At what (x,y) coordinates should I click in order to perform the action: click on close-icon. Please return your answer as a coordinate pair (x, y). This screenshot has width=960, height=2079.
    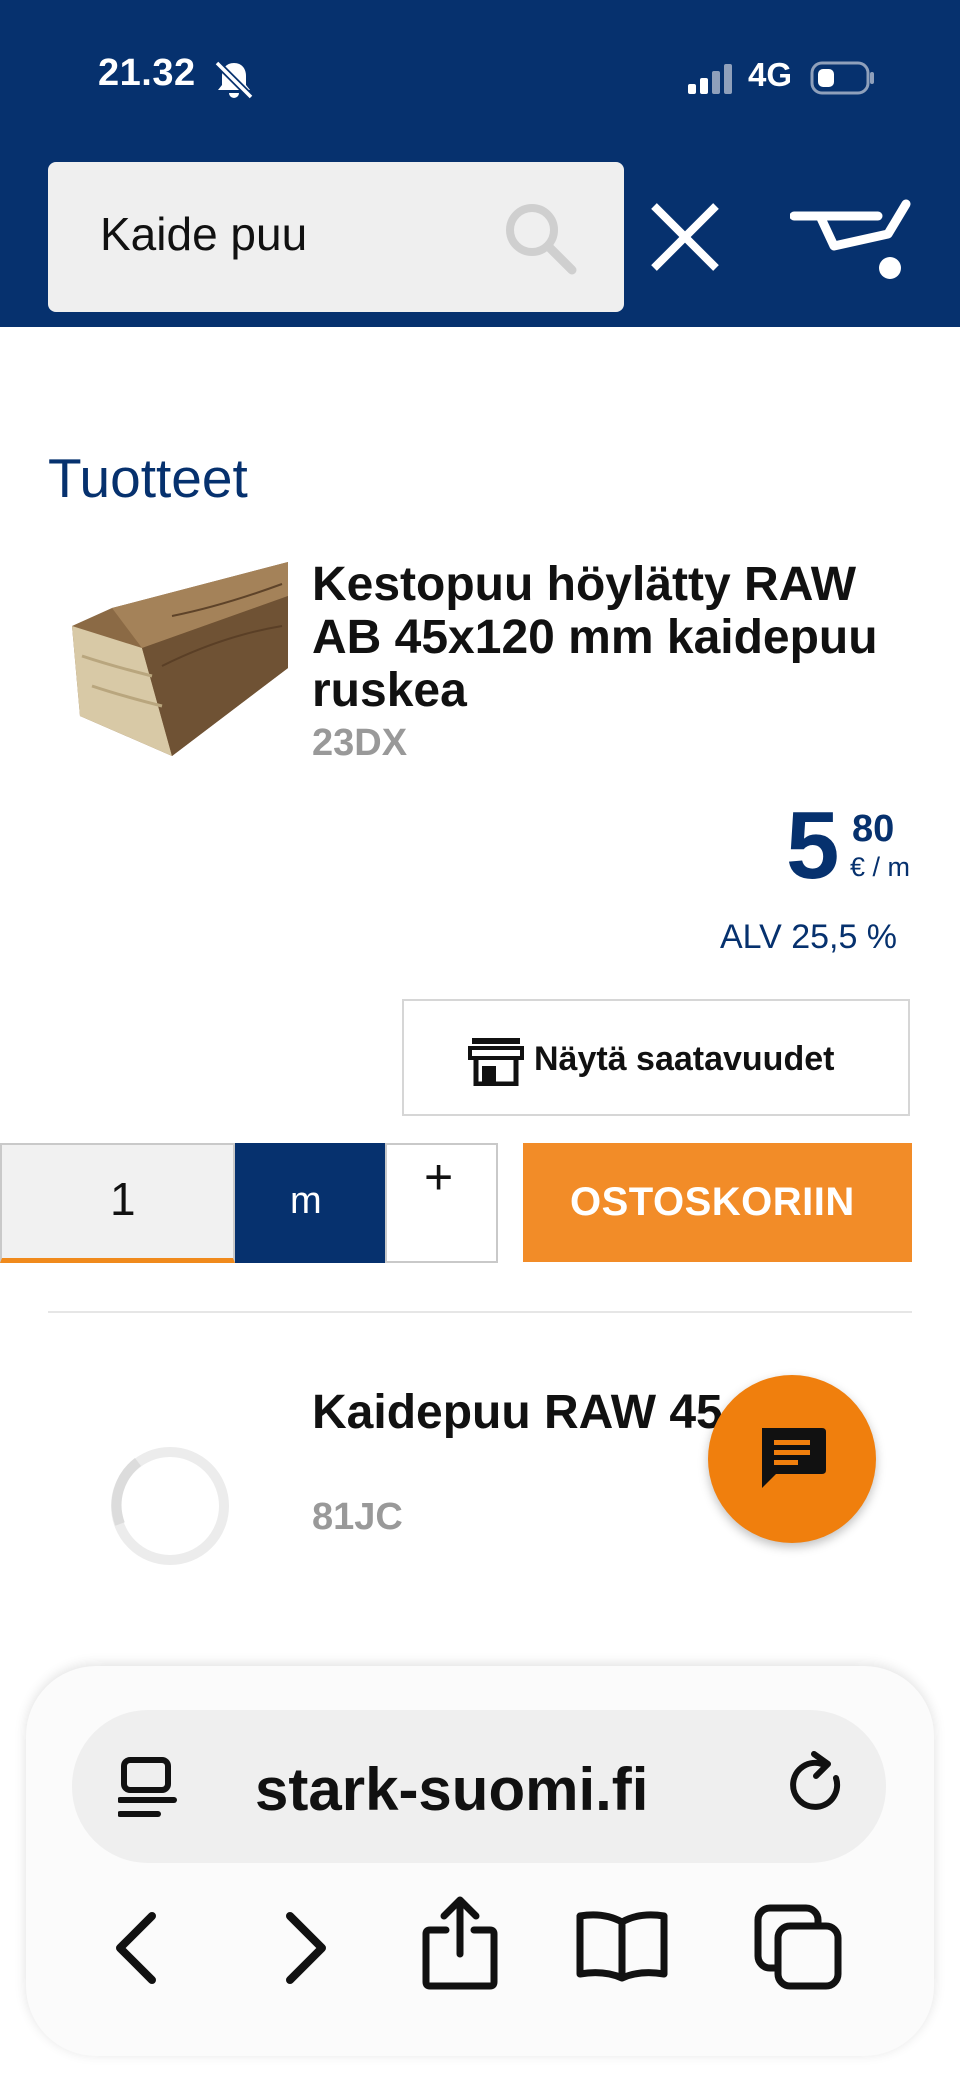
    Looking at the image, I should click on (685, 237).